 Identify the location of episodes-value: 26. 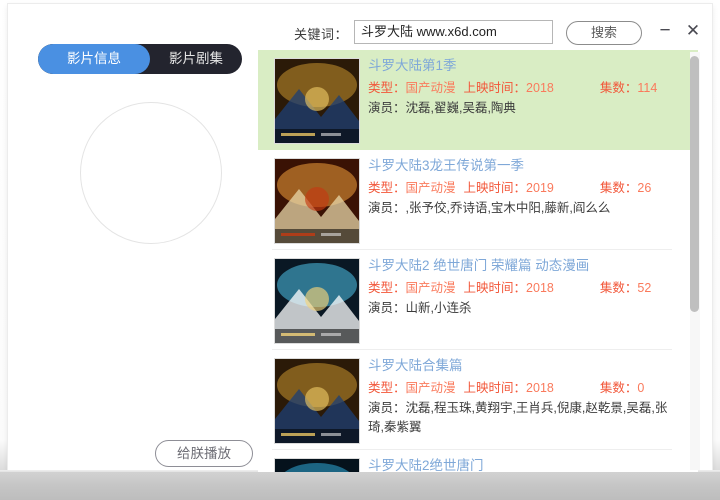
(644, 188).